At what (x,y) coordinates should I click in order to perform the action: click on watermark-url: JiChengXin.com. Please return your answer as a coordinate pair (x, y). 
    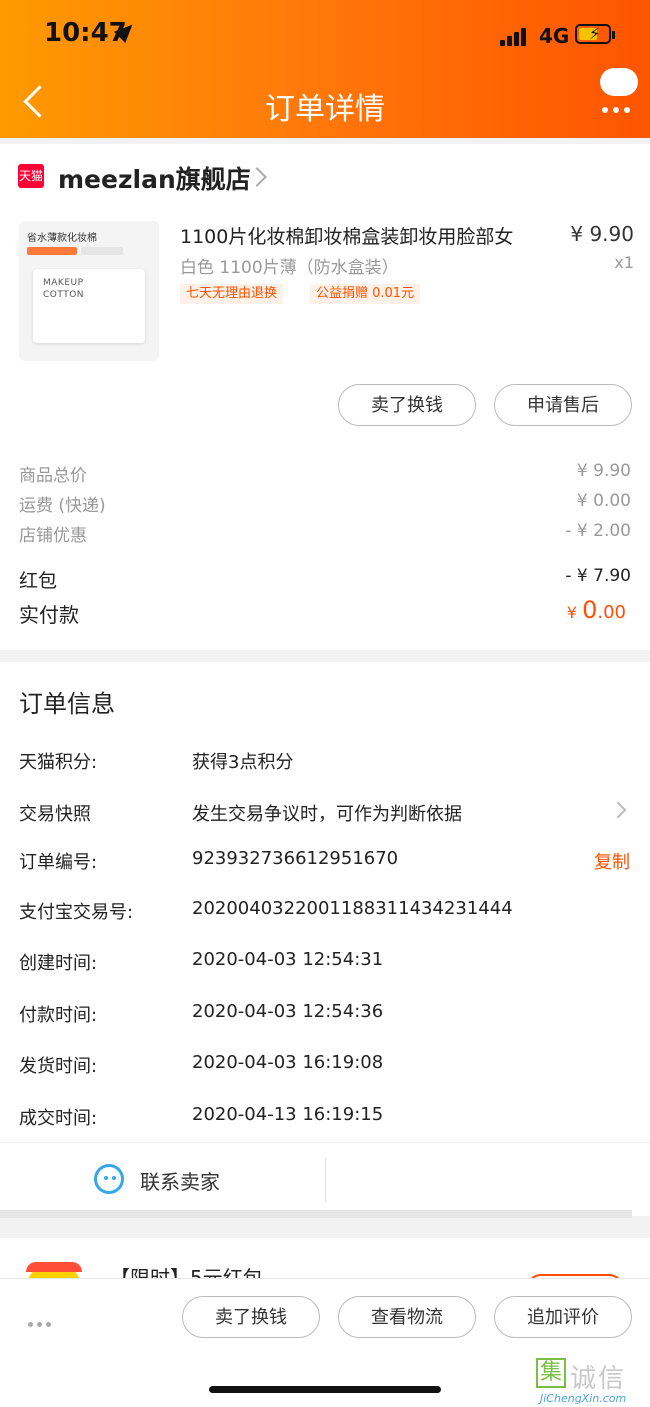
    Looking at the image, I should click on (583, 1398).